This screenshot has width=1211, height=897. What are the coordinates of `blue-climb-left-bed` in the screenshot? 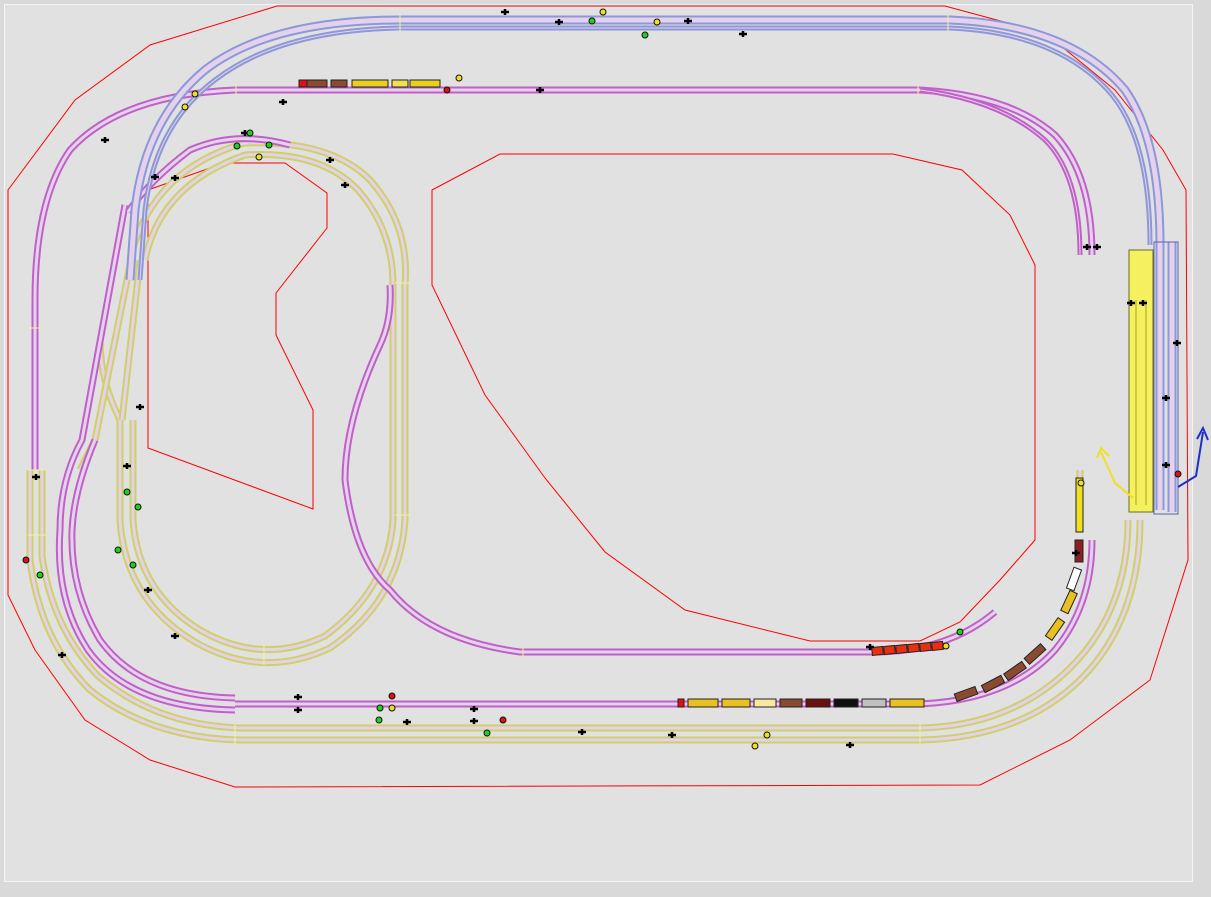 It's located at (264, 149).